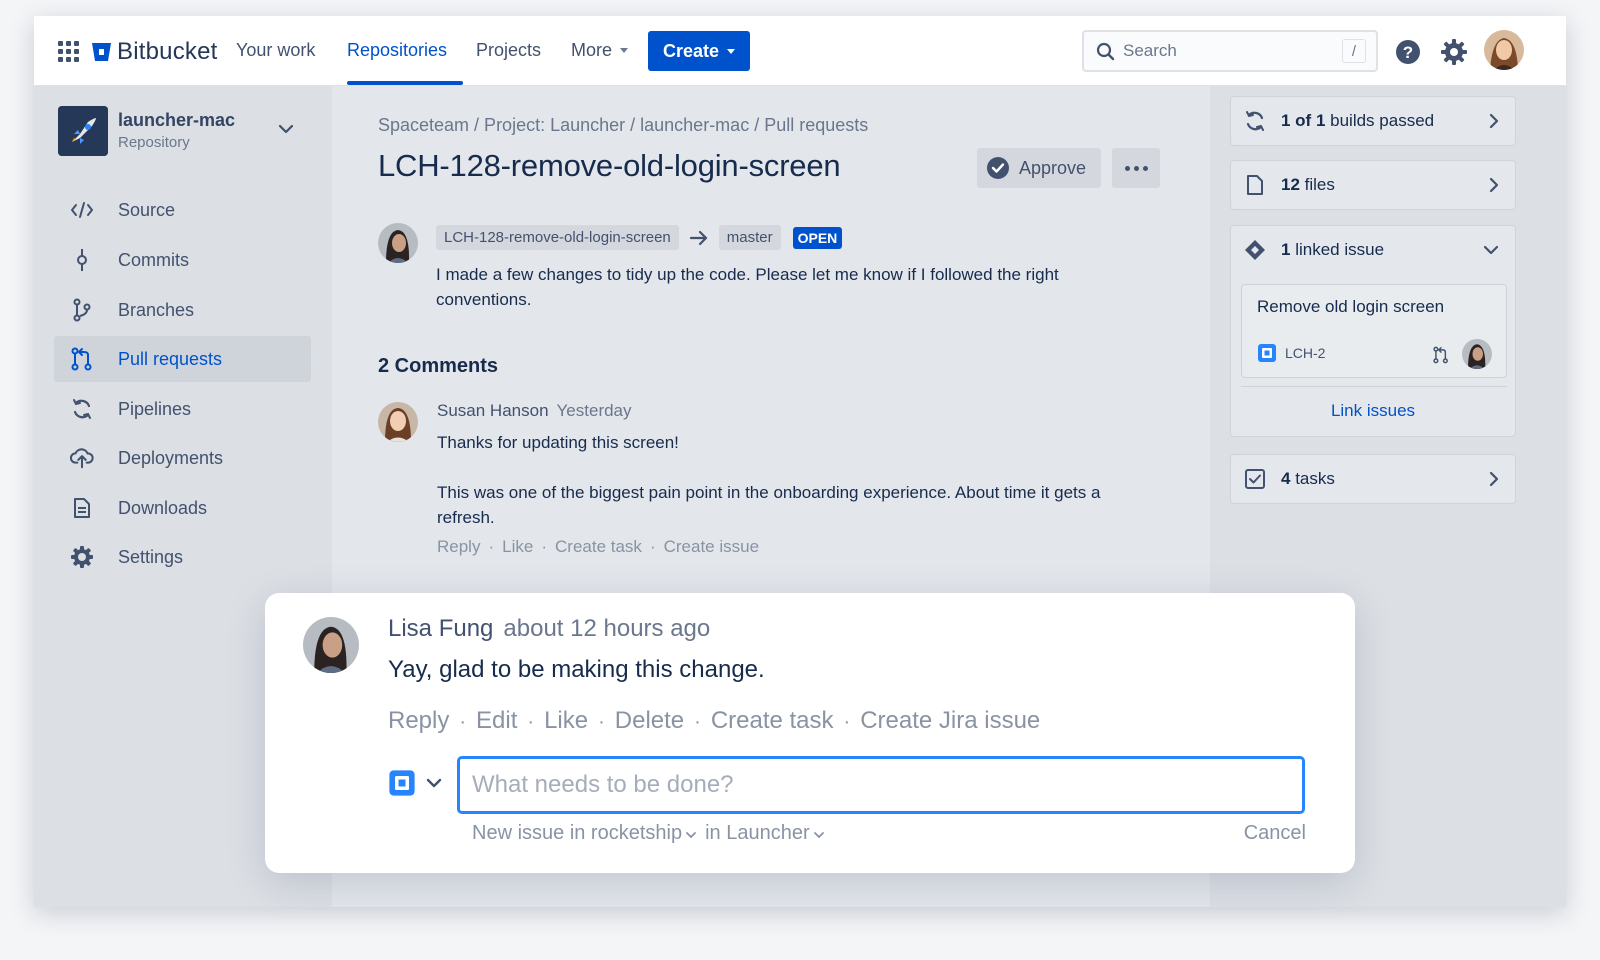  What do you see at coordinates (151, 556) in the screenshot?
I see `sidebar-item-label: Settings` at bounding box center [151, 556].